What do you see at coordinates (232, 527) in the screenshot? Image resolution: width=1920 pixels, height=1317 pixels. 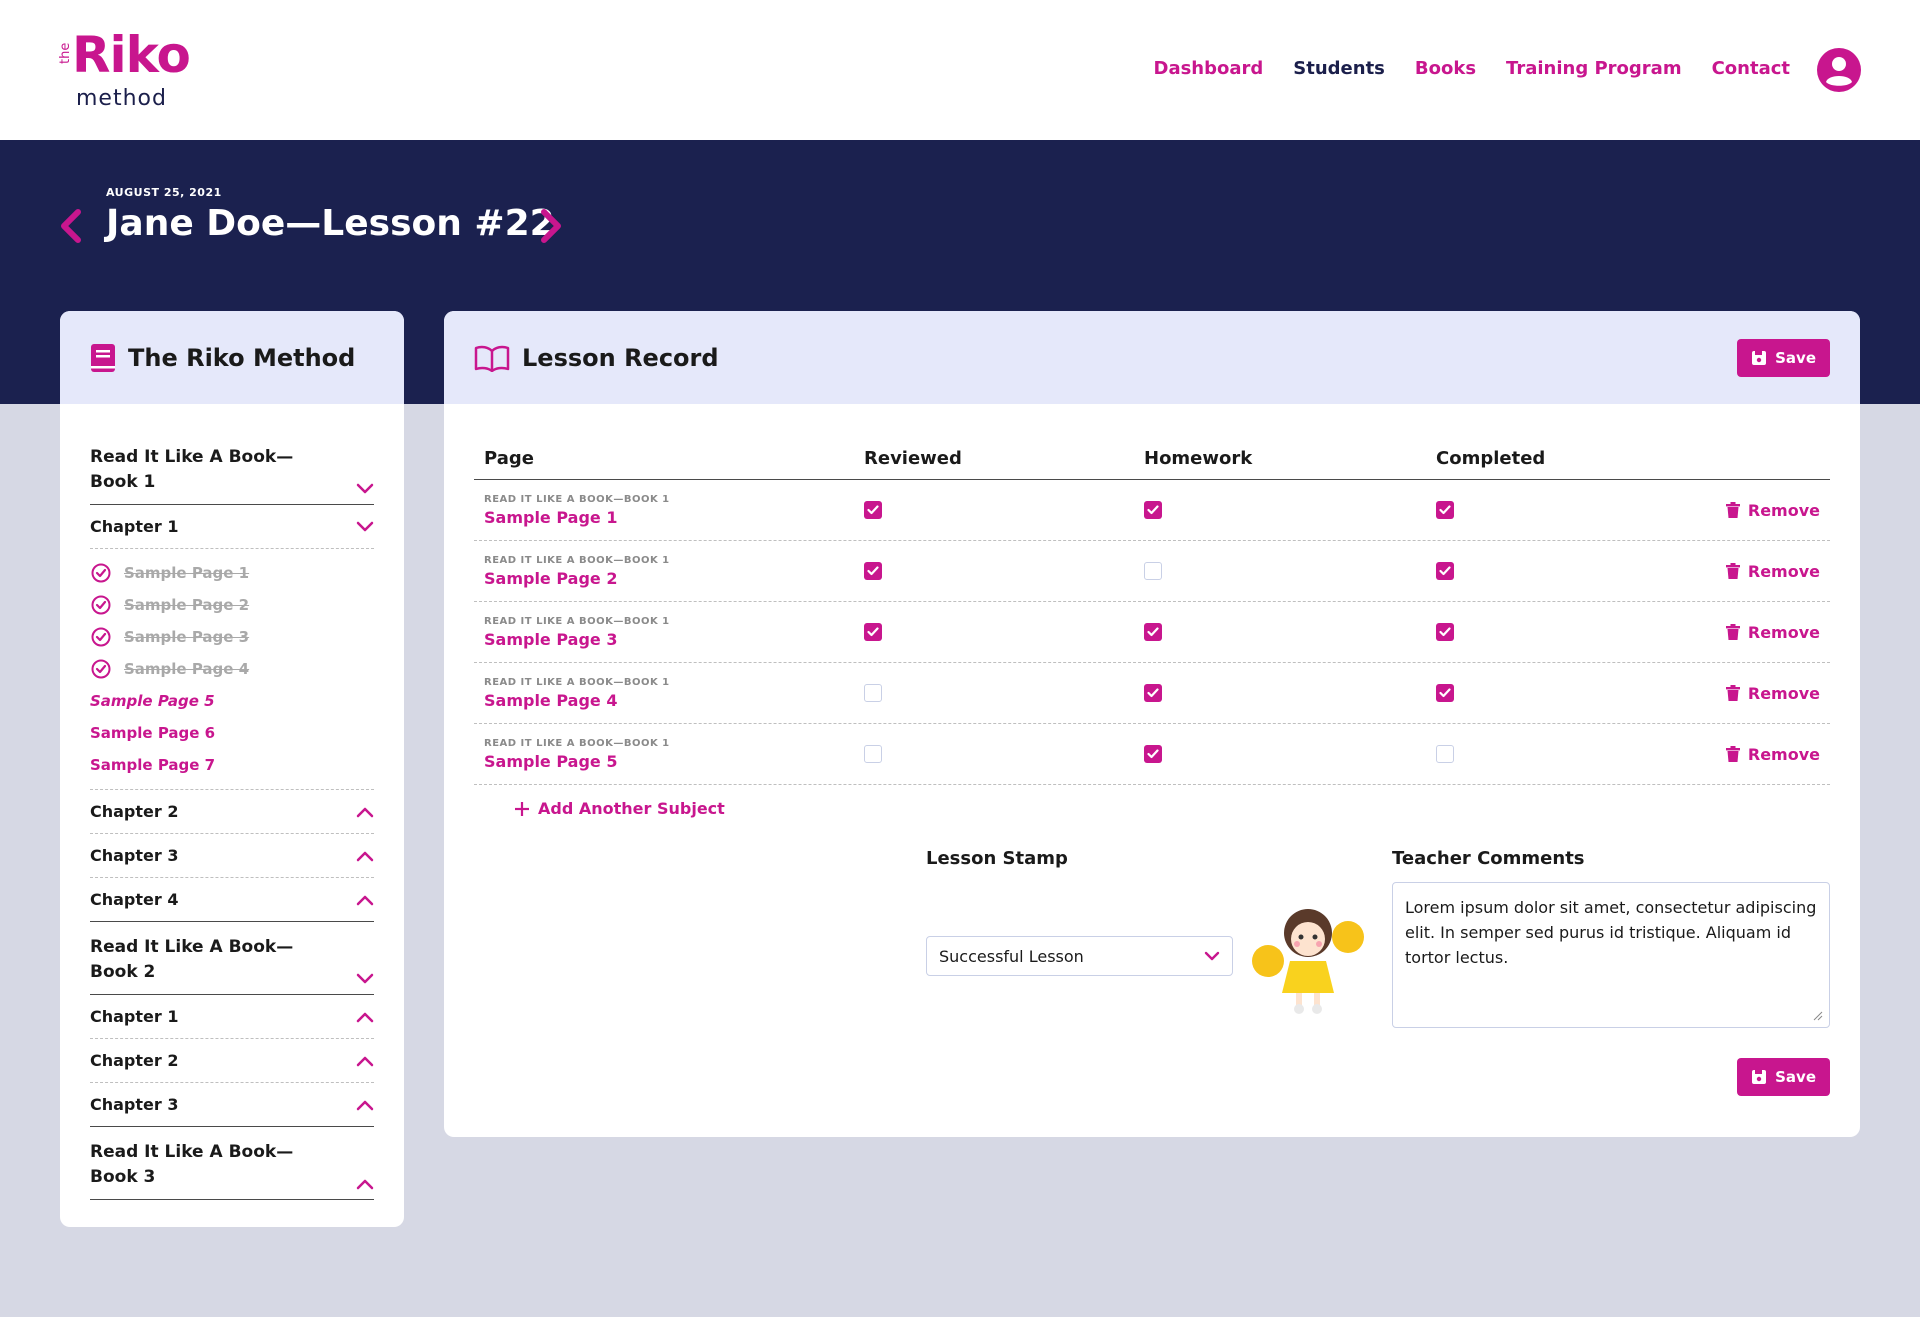 I see `book-1-chapter-1: Chapter 1` at bounding box center [232, 527].